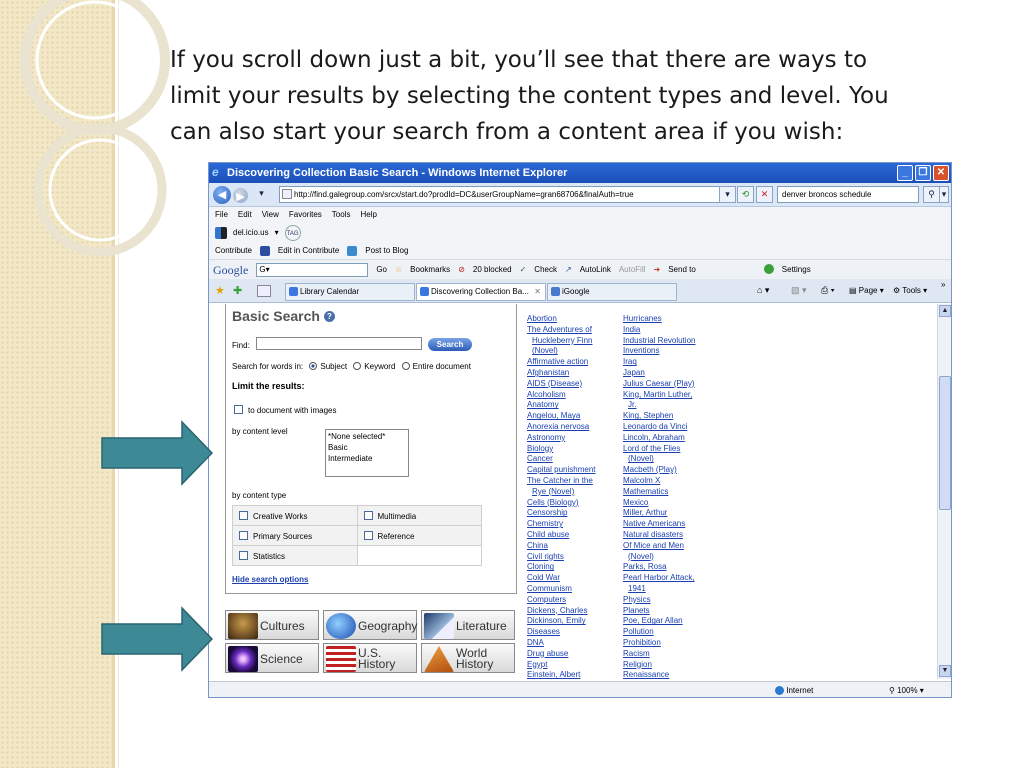  Describe the element at coordinates (659, 319) in the screenshot. I see `topic-link: Hurricanes` at that location.